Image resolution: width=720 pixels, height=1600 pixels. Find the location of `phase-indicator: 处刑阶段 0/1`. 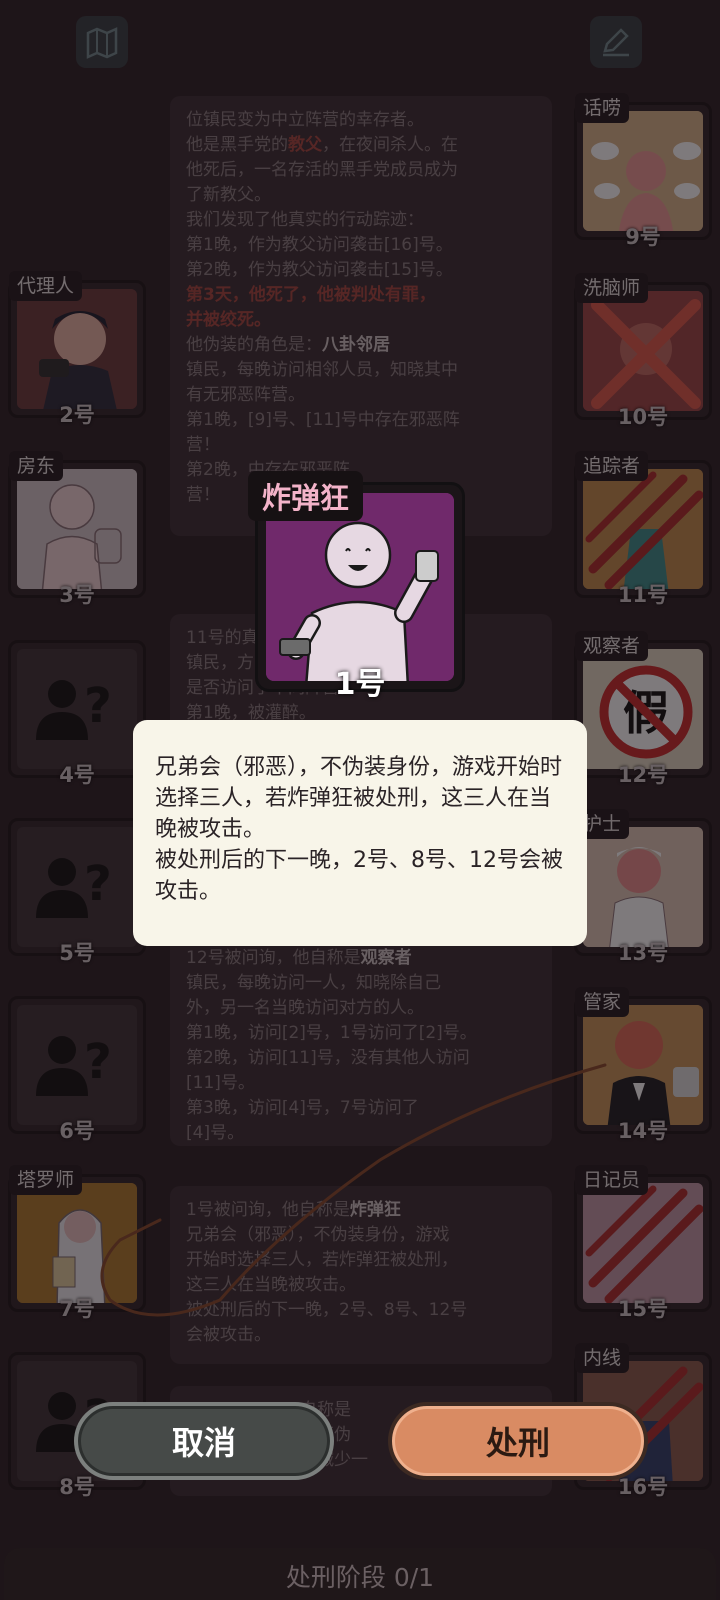

phase-indicator: 处刑阶段 0/1 is located at coordinates (360, 1574).